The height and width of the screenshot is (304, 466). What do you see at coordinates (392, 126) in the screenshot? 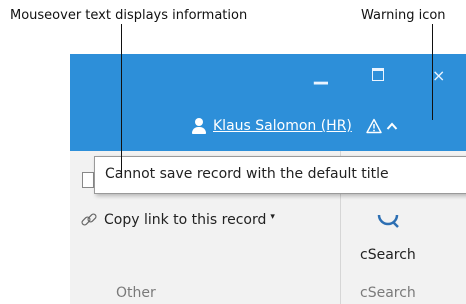
I see `chevron-up-icon` at bounding box center [392, 126].